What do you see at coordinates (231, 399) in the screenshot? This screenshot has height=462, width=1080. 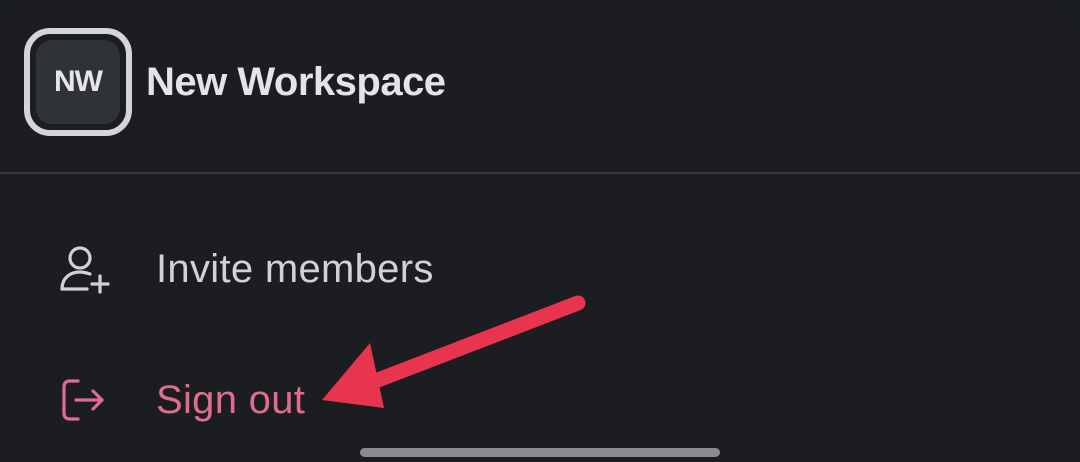 I see `sign-out-label: Sign out` at bounding box center [231, 399].